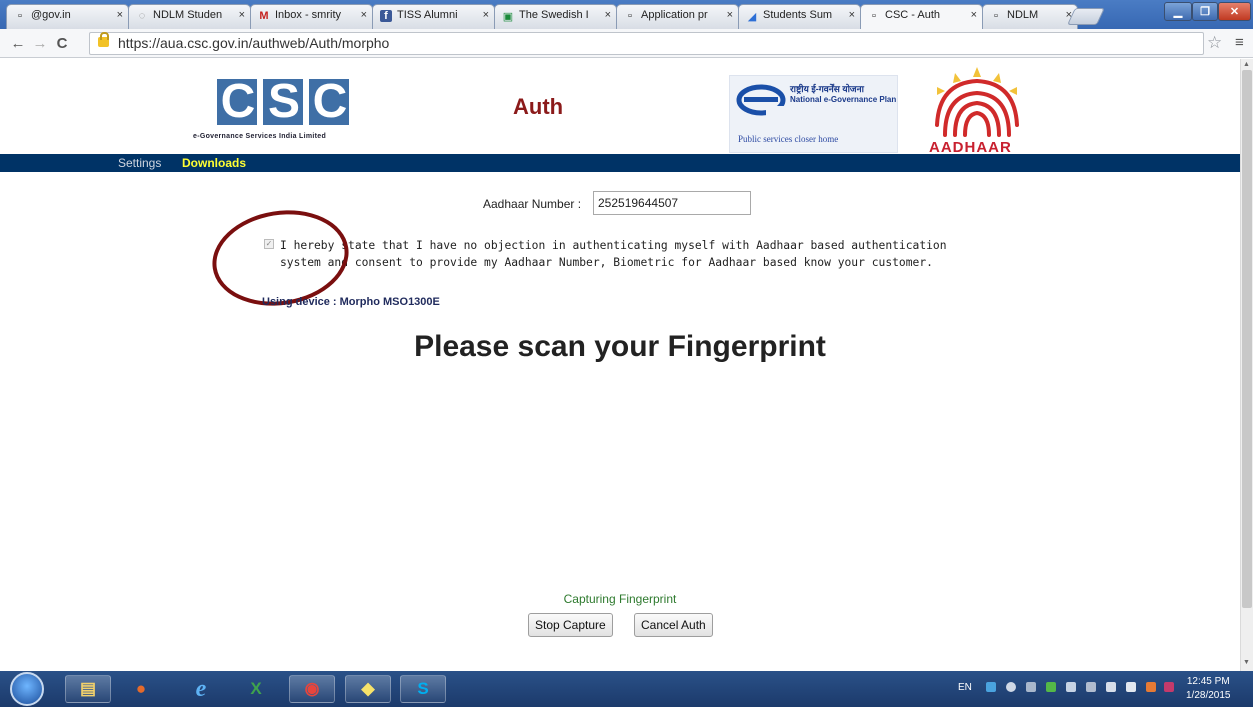 The height and width of the screenshot is (707, 1253). What do you see at coordinates (18, 43) in the screenshot?
I see `back-icon: ←` at bounding box center [18, 43].